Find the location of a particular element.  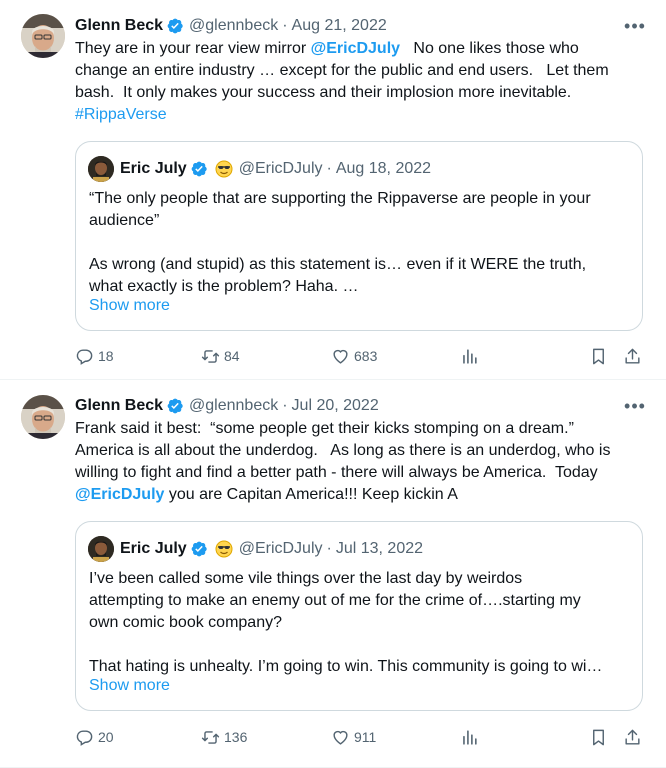

tweet-text-line: you are Capitan America!!! Keep kickin A is located at coordinates (311, 494).